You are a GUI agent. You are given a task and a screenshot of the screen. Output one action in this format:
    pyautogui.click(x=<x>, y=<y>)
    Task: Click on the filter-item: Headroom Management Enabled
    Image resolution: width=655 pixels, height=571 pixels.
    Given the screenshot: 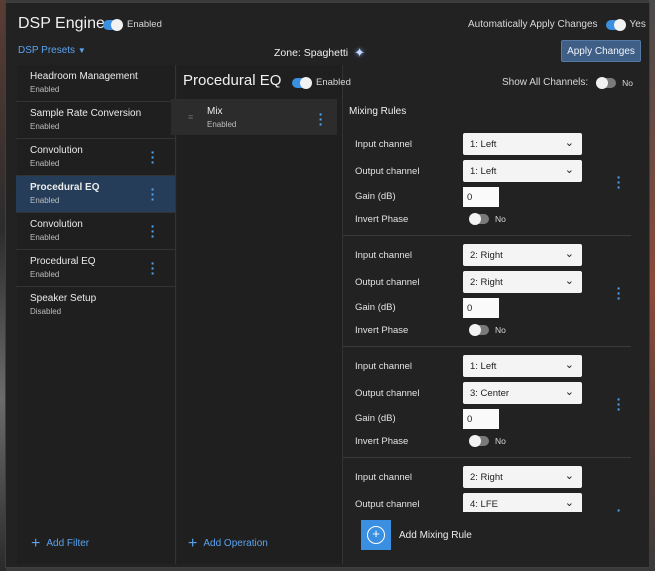 What is the action you would take?
    pyautogui.click(x=95, y=83)
    